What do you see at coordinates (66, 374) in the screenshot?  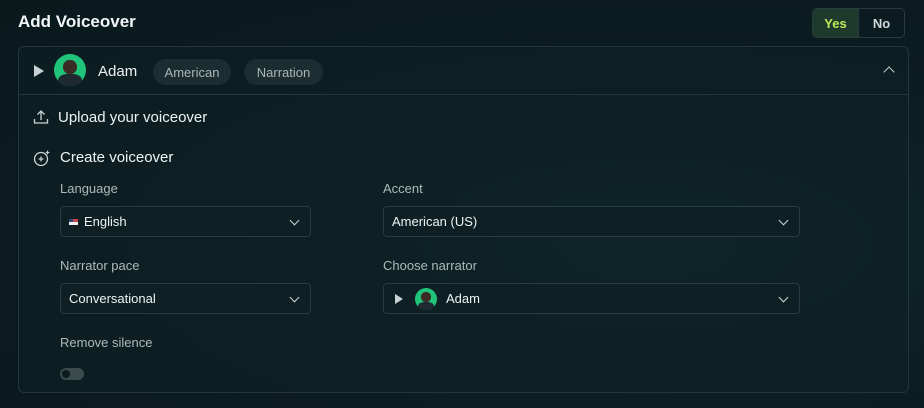 I see `switch-knob` at bounding box center [66, 374].